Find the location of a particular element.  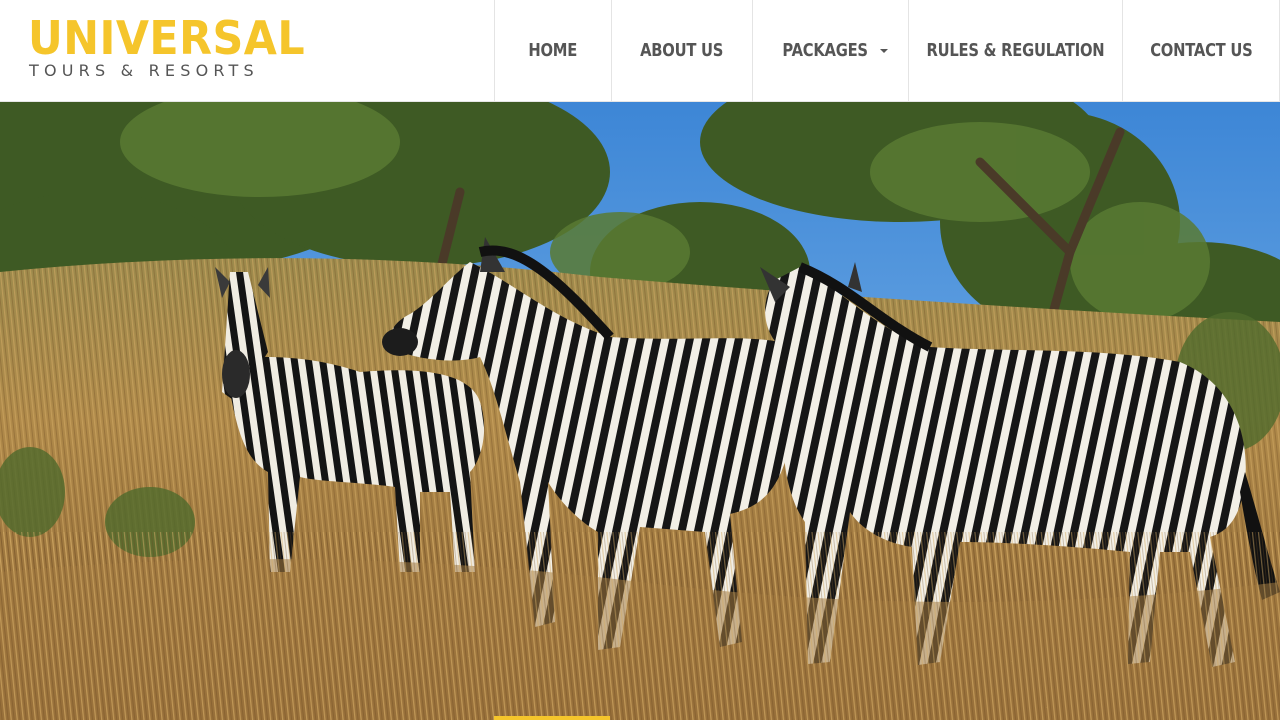

nav-item-packages: PACKAGES is located at coordinates (830, 50).